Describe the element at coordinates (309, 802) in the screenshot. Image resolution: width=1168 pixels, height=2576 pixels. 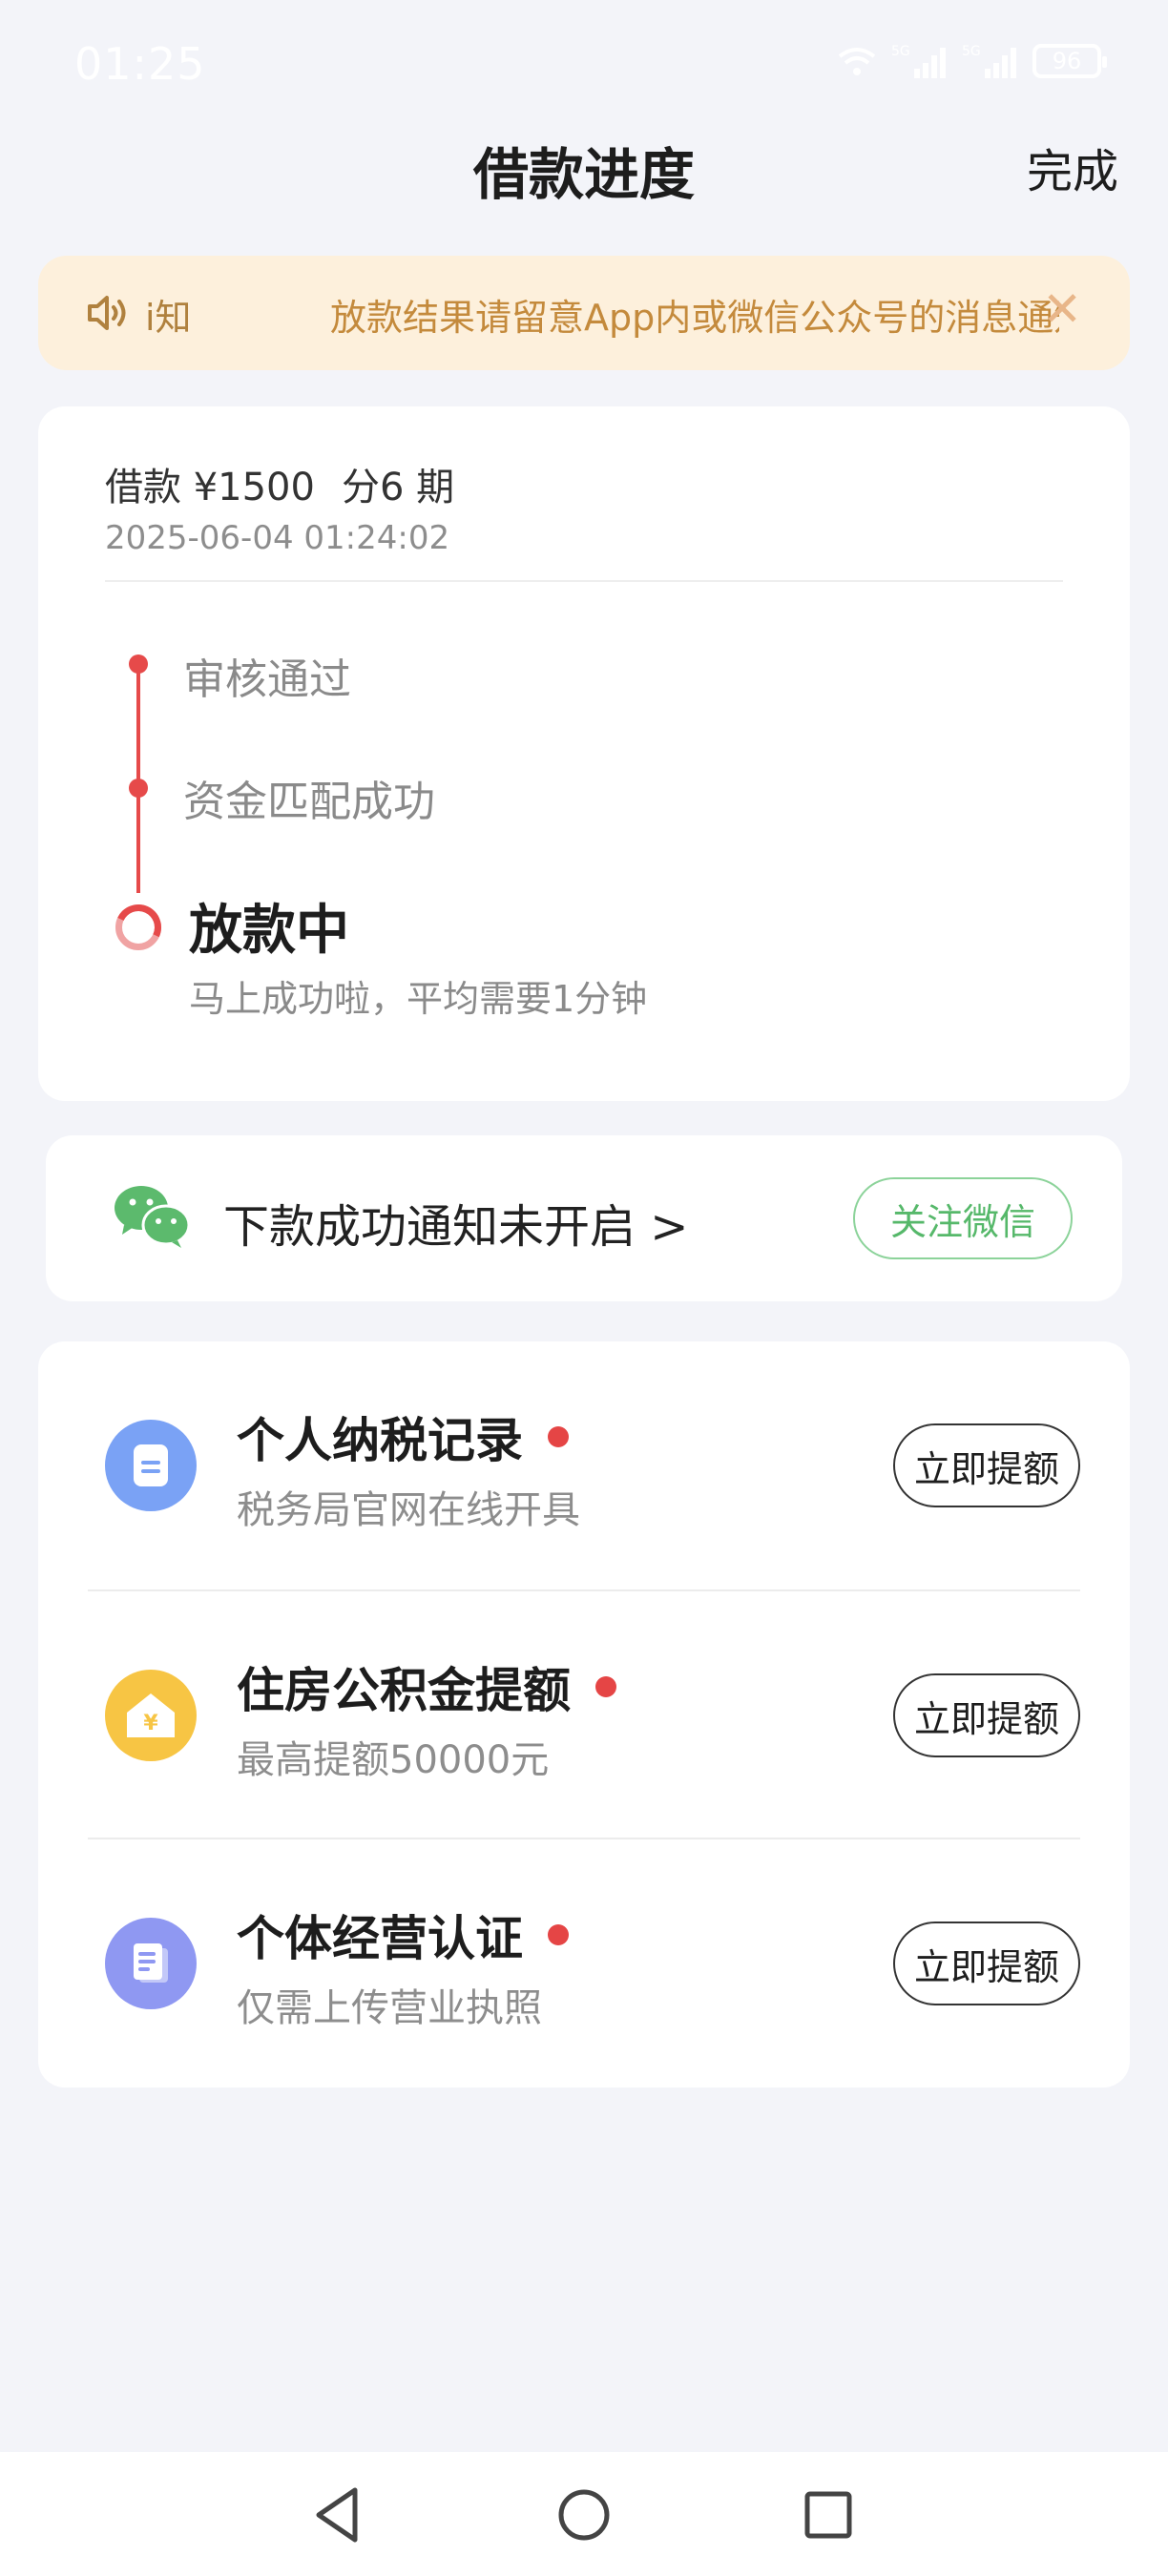
I see `step-fund-matched: 资金匹配成功` at that location.